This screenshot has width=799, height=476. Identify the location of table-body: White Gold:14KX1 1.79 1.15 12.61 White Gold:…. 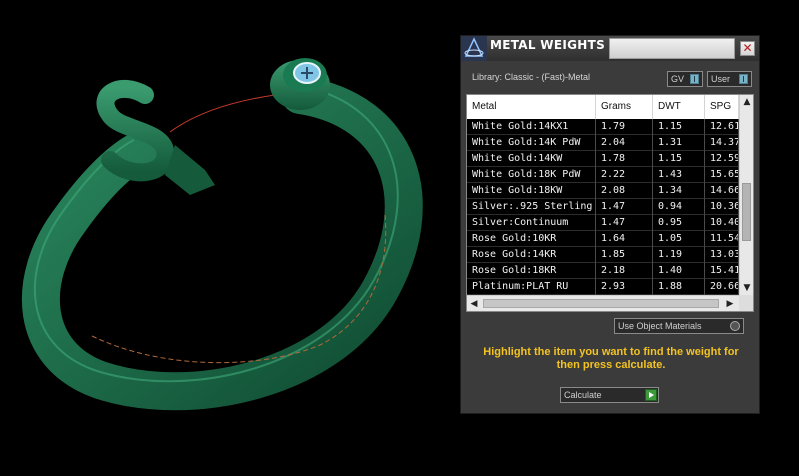
(603, 207).